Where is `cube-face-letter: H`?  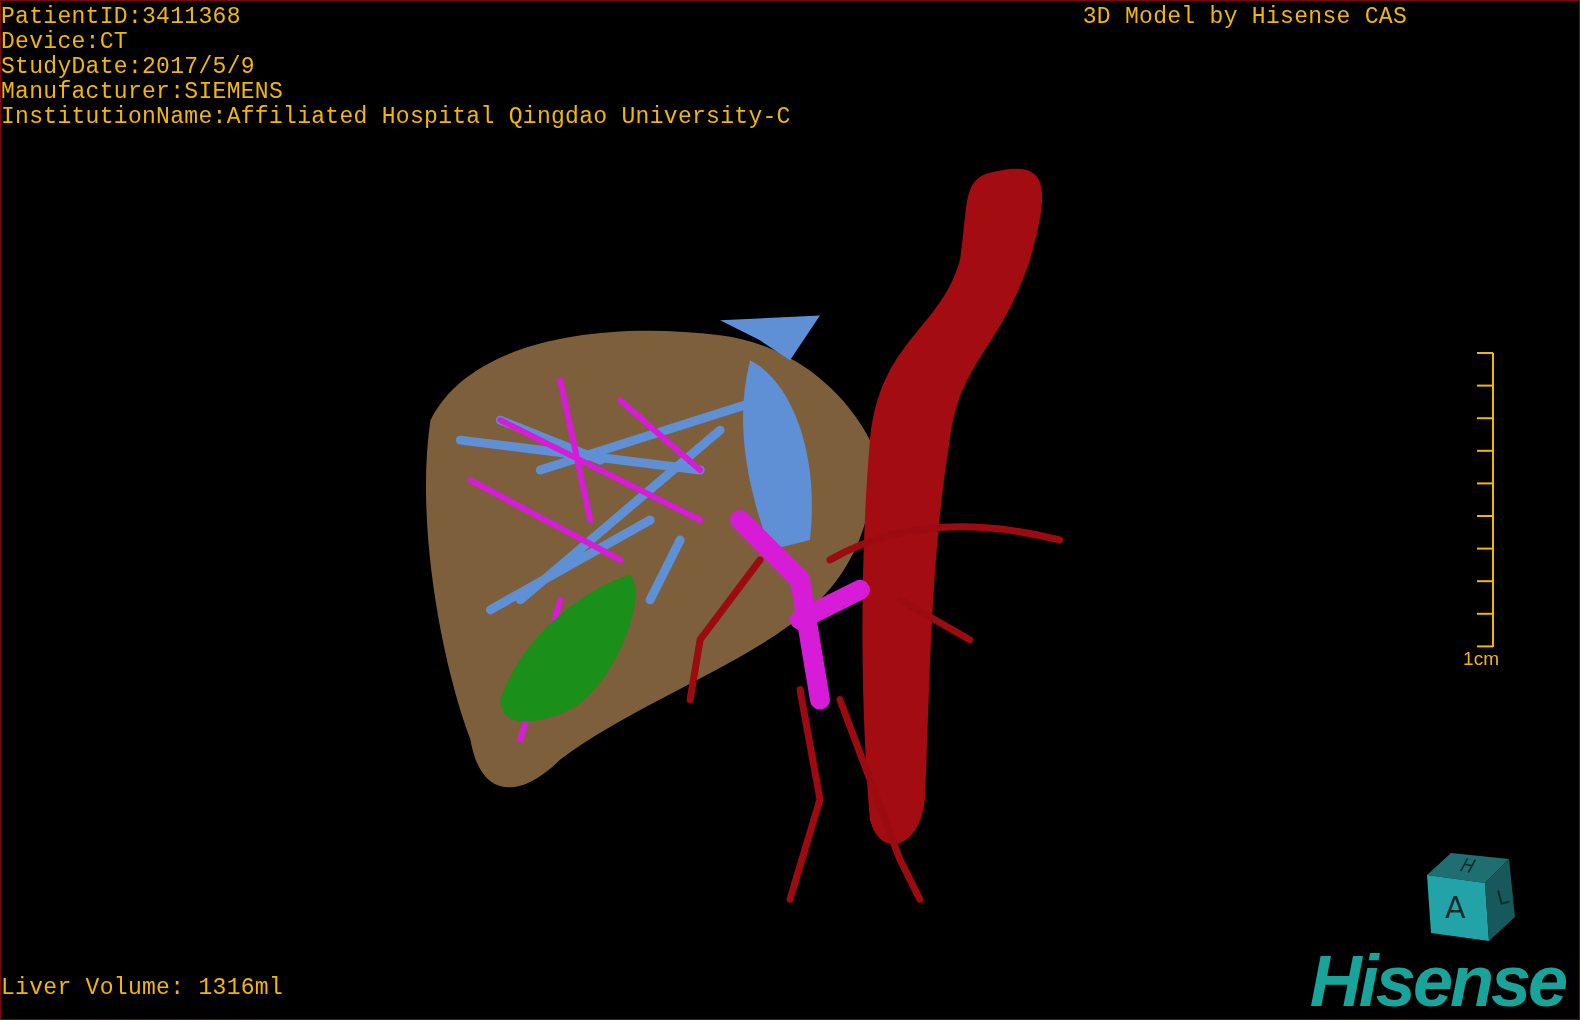
cube-face-letter: H is located at coordinates (1467, 866).